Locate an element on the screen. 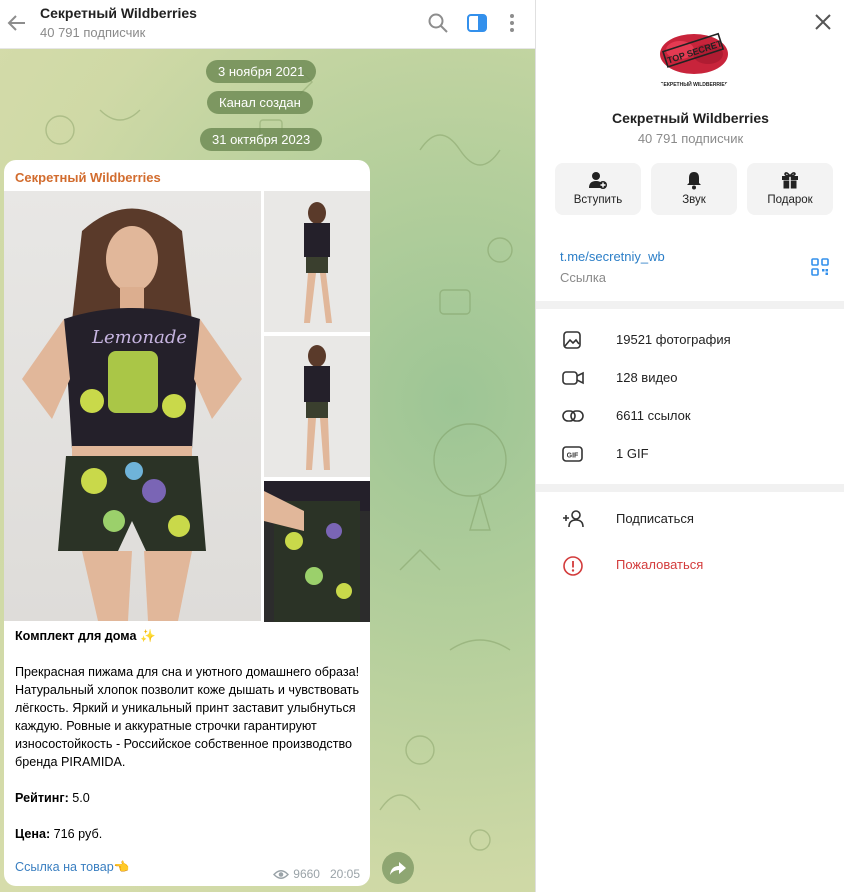 Image resolution: width=844 pixels, height=892 pixels. chat-subscriber-count: 40 791 подписчик is located at coordinates (93, 32).